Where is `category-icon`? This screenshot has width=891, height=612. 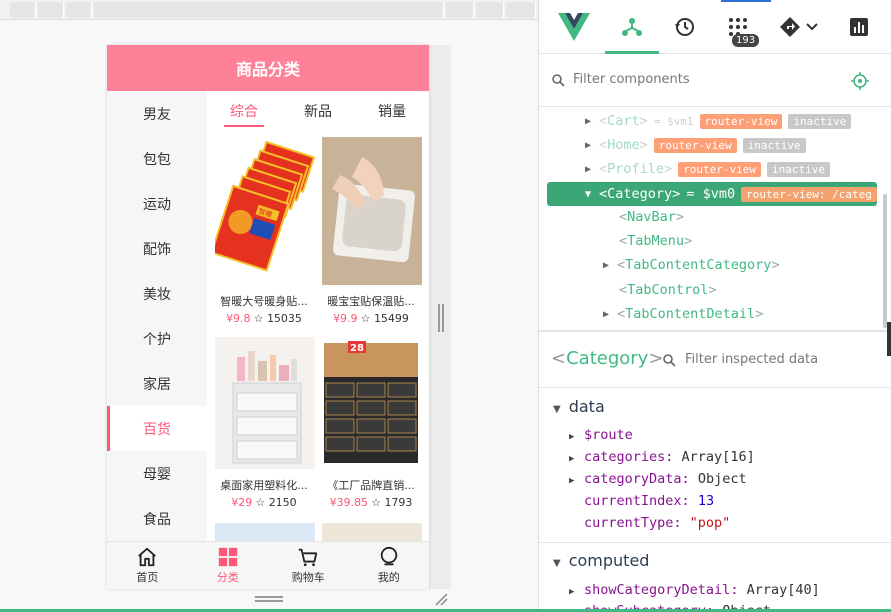
category-icon is located at coordinates (227, 557).